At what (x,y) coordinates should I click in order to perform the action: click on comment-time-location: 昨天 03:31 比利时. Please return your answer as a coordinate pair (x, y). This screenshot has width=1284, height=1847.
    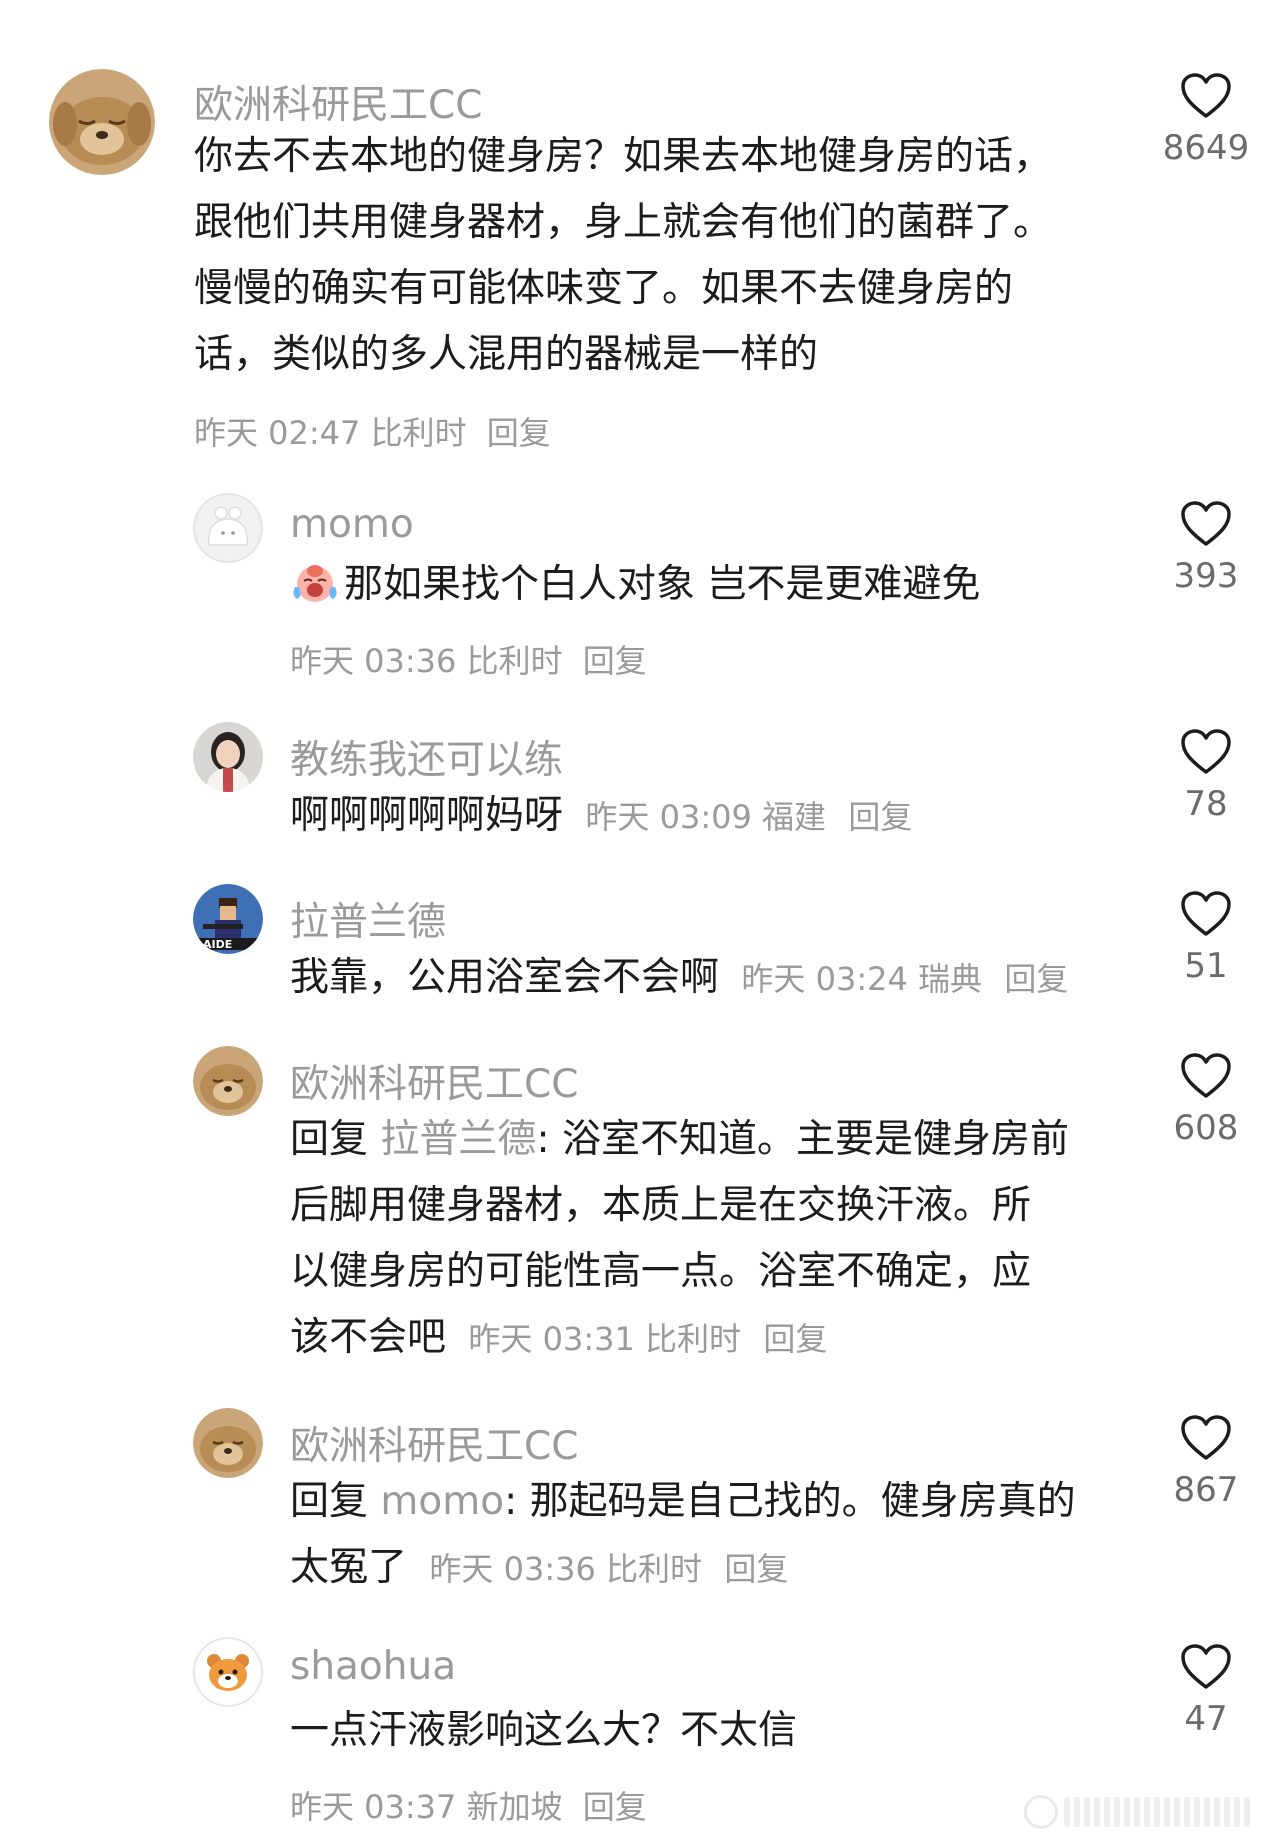
    Looking at the image, I should click on (604, 1339).